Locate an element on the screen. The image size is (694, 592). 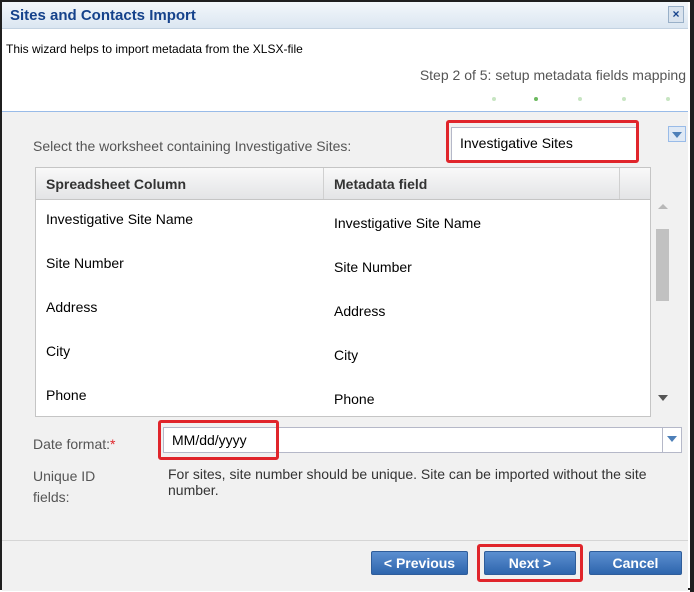
row-spreadsheet-column: Site Number is located at coordinates (85, 263).